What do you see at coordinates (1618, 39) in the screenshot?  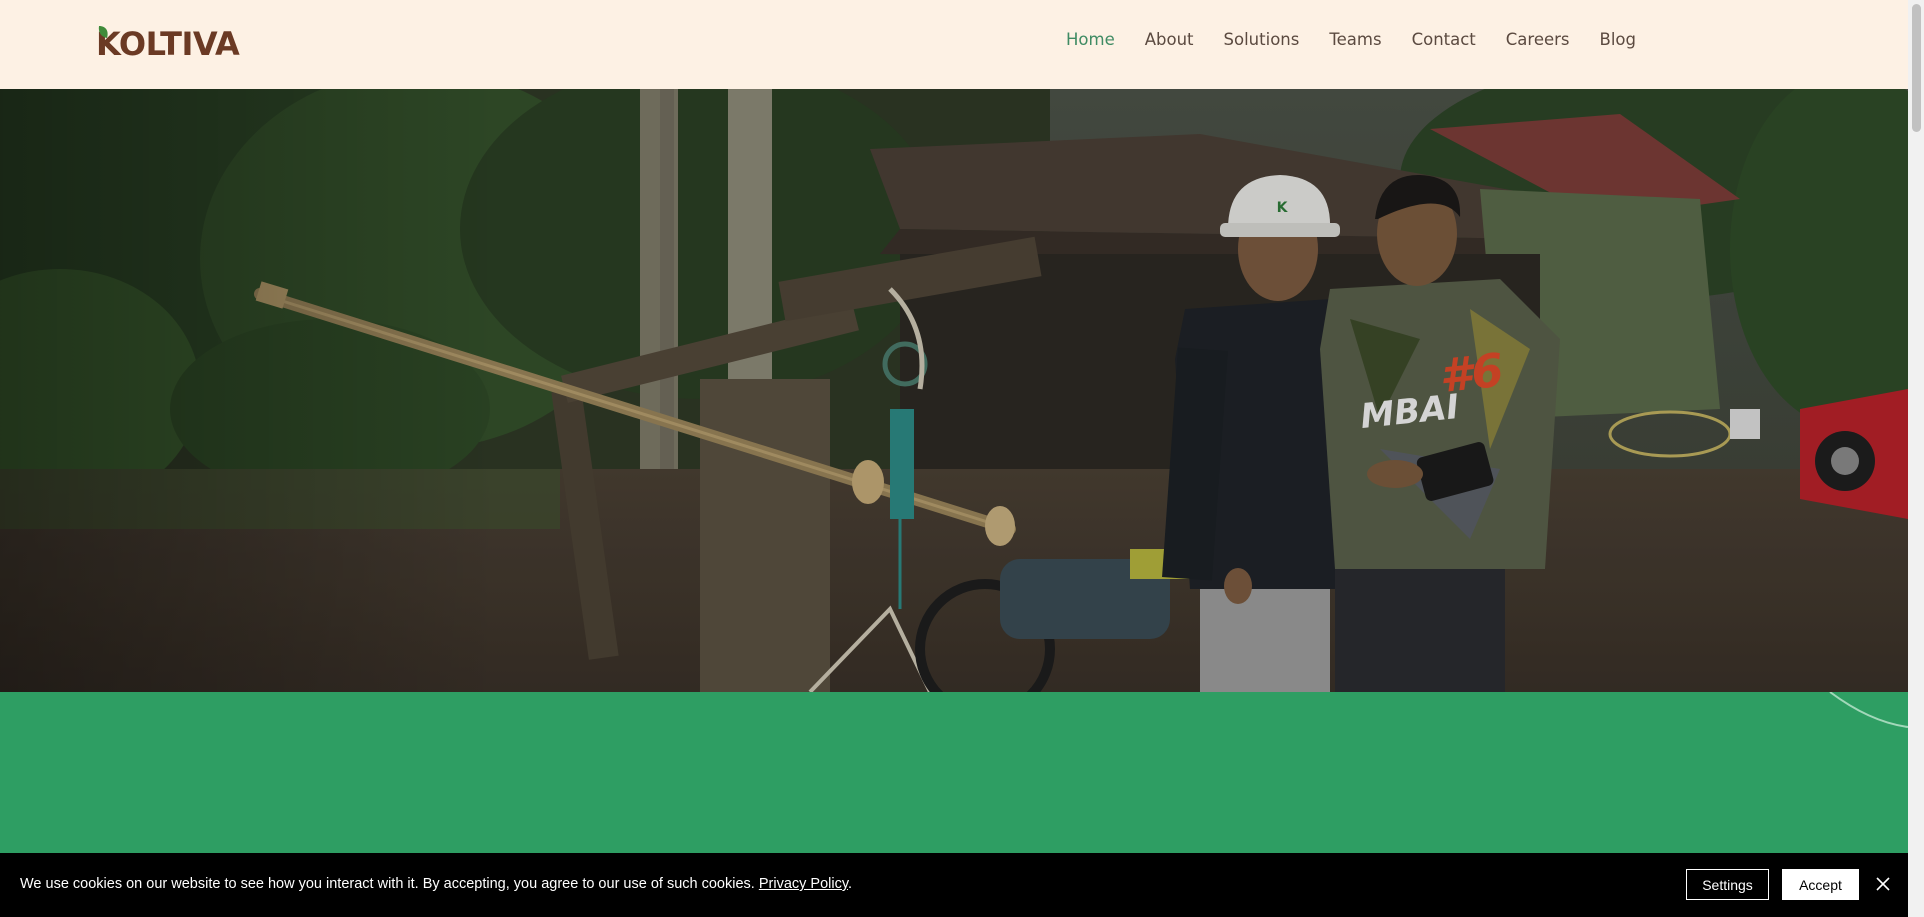 I see `nav-blog: Blog` at bounding box center [1618, 39].